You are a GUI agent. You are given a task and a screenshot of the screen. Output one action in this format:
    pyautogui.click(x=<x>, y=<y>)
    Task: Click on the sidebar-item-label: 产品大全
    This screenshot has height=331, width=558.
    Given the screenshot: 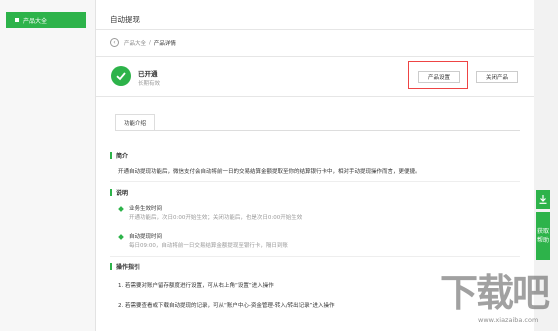 What is the action you would take?
    pyautogui.click(x=35, y=21)
    